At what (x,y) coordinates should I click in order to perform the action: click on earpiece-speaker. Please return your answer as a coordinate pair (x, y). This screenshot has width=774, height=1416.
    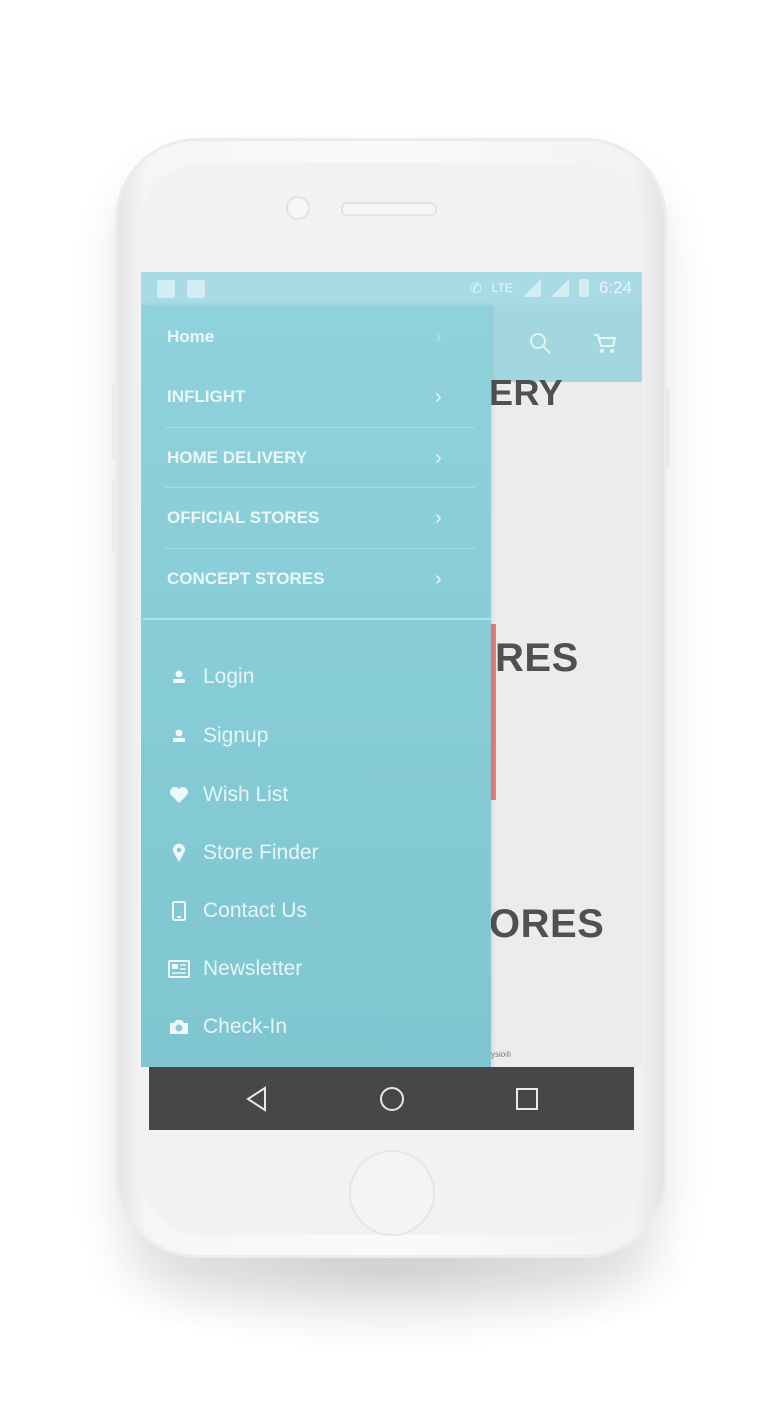
    Looking at the image, I should click on (389, 209).